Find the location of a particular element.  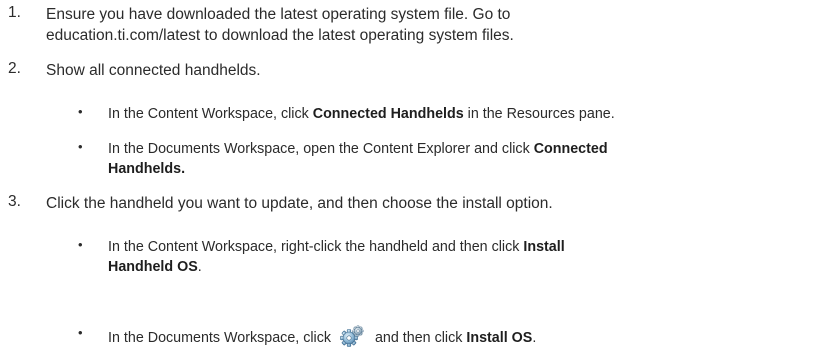

bullet-bold-term: Install is located at coordinates (544, 247).